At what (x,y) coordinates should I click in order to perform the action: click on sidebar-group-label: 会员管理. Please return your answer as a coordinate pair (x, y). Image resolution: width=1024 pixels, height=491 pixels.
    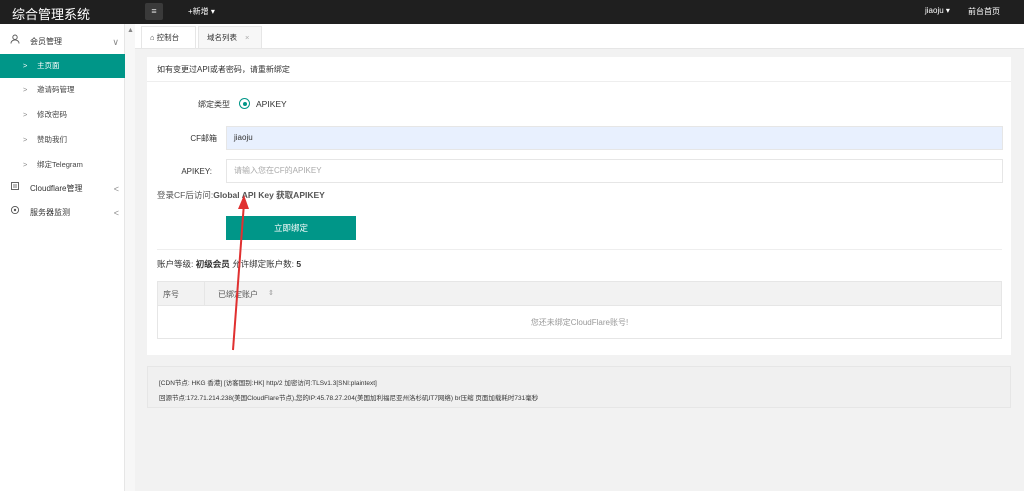
    Looking at the image, I should click on (46, 41).